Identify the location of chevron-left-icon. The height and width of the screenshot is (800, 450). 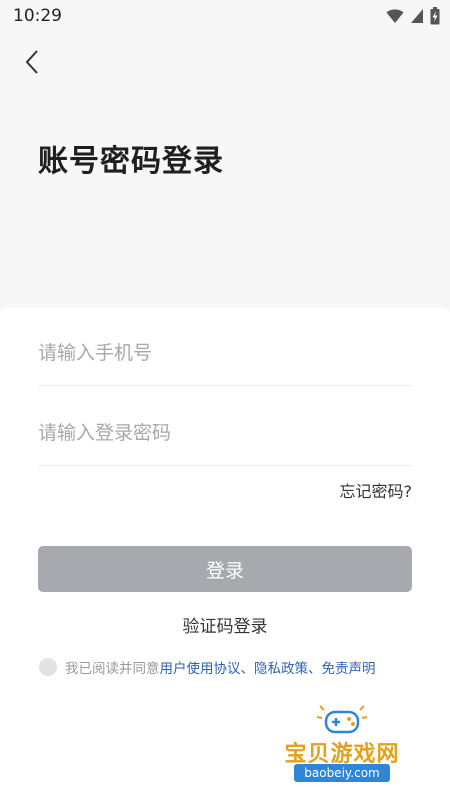
(31, 62).